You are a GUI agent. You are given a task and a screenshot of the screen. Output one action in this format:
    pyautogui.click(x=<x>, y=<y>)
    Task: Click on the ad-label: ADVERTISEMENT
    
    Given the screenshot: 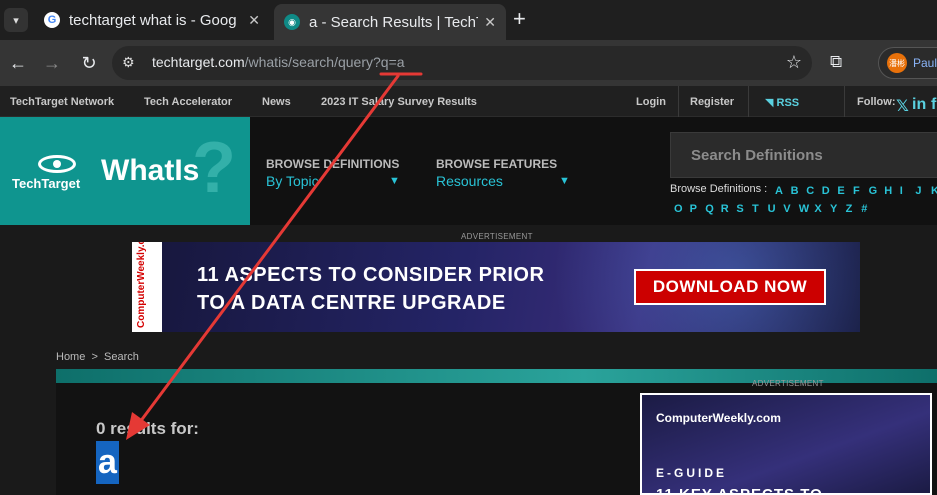 What is the action you would take?
    pyautogui.click(x=497, y=236)
    